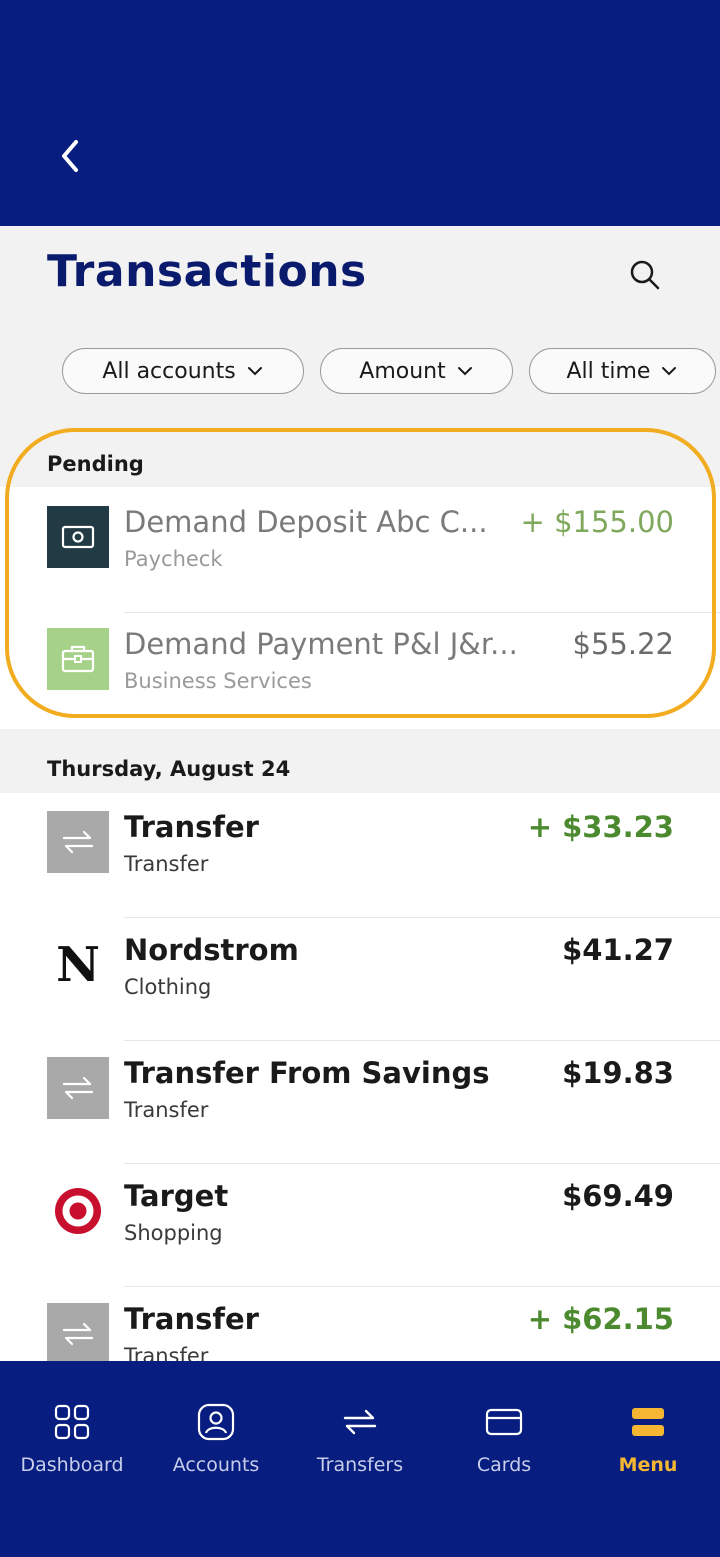 Image resolution: width=720 pixels, height=1557 pixels. What do you see at coordinates (307, 1073) in the screenshot?
I see `transaction-name: Transfer From Savings` at bounding box center [307, 1073].